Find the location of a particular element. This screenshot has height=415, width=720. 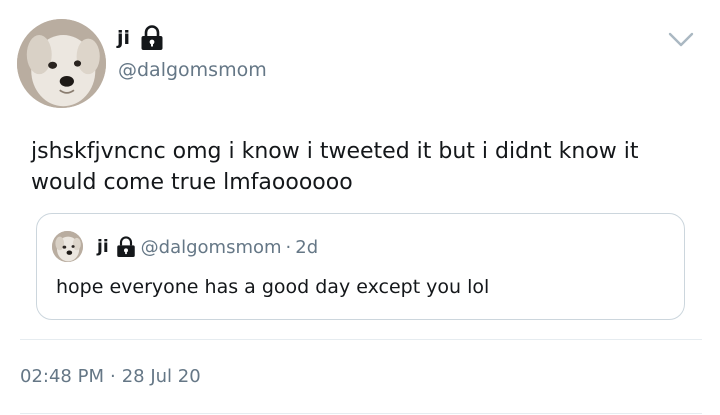

quoted-author-display-name: ji is located at coordinates (103, 247).